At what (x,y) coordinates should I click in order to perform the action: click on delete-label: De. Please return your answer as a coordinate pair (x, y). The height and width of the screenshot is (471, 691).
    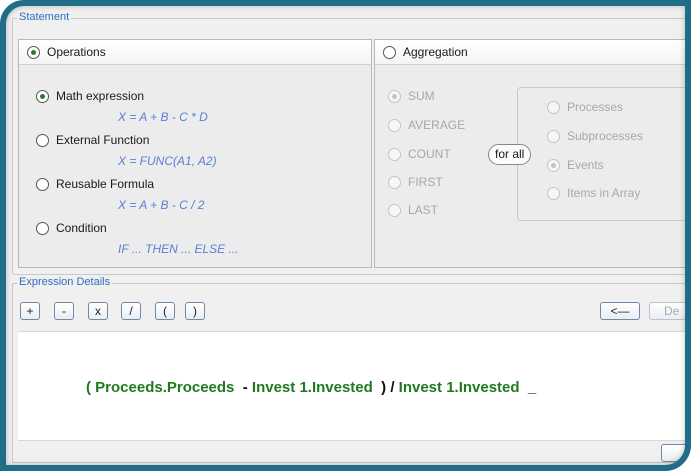
    Looking at the image, I should click on (672, 311).